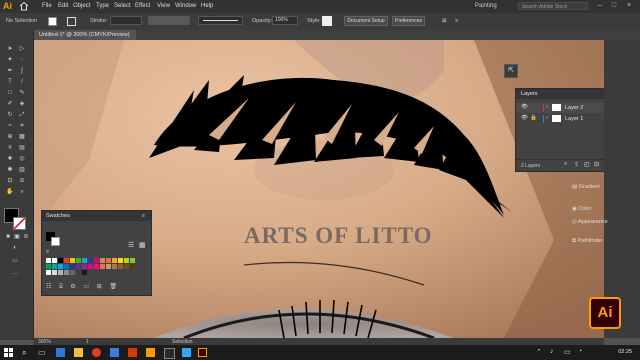 The image size is (640, 360). Describe the element at coordinates (207, 6) in the screenshot. I see `menu-help: Help` at that location.